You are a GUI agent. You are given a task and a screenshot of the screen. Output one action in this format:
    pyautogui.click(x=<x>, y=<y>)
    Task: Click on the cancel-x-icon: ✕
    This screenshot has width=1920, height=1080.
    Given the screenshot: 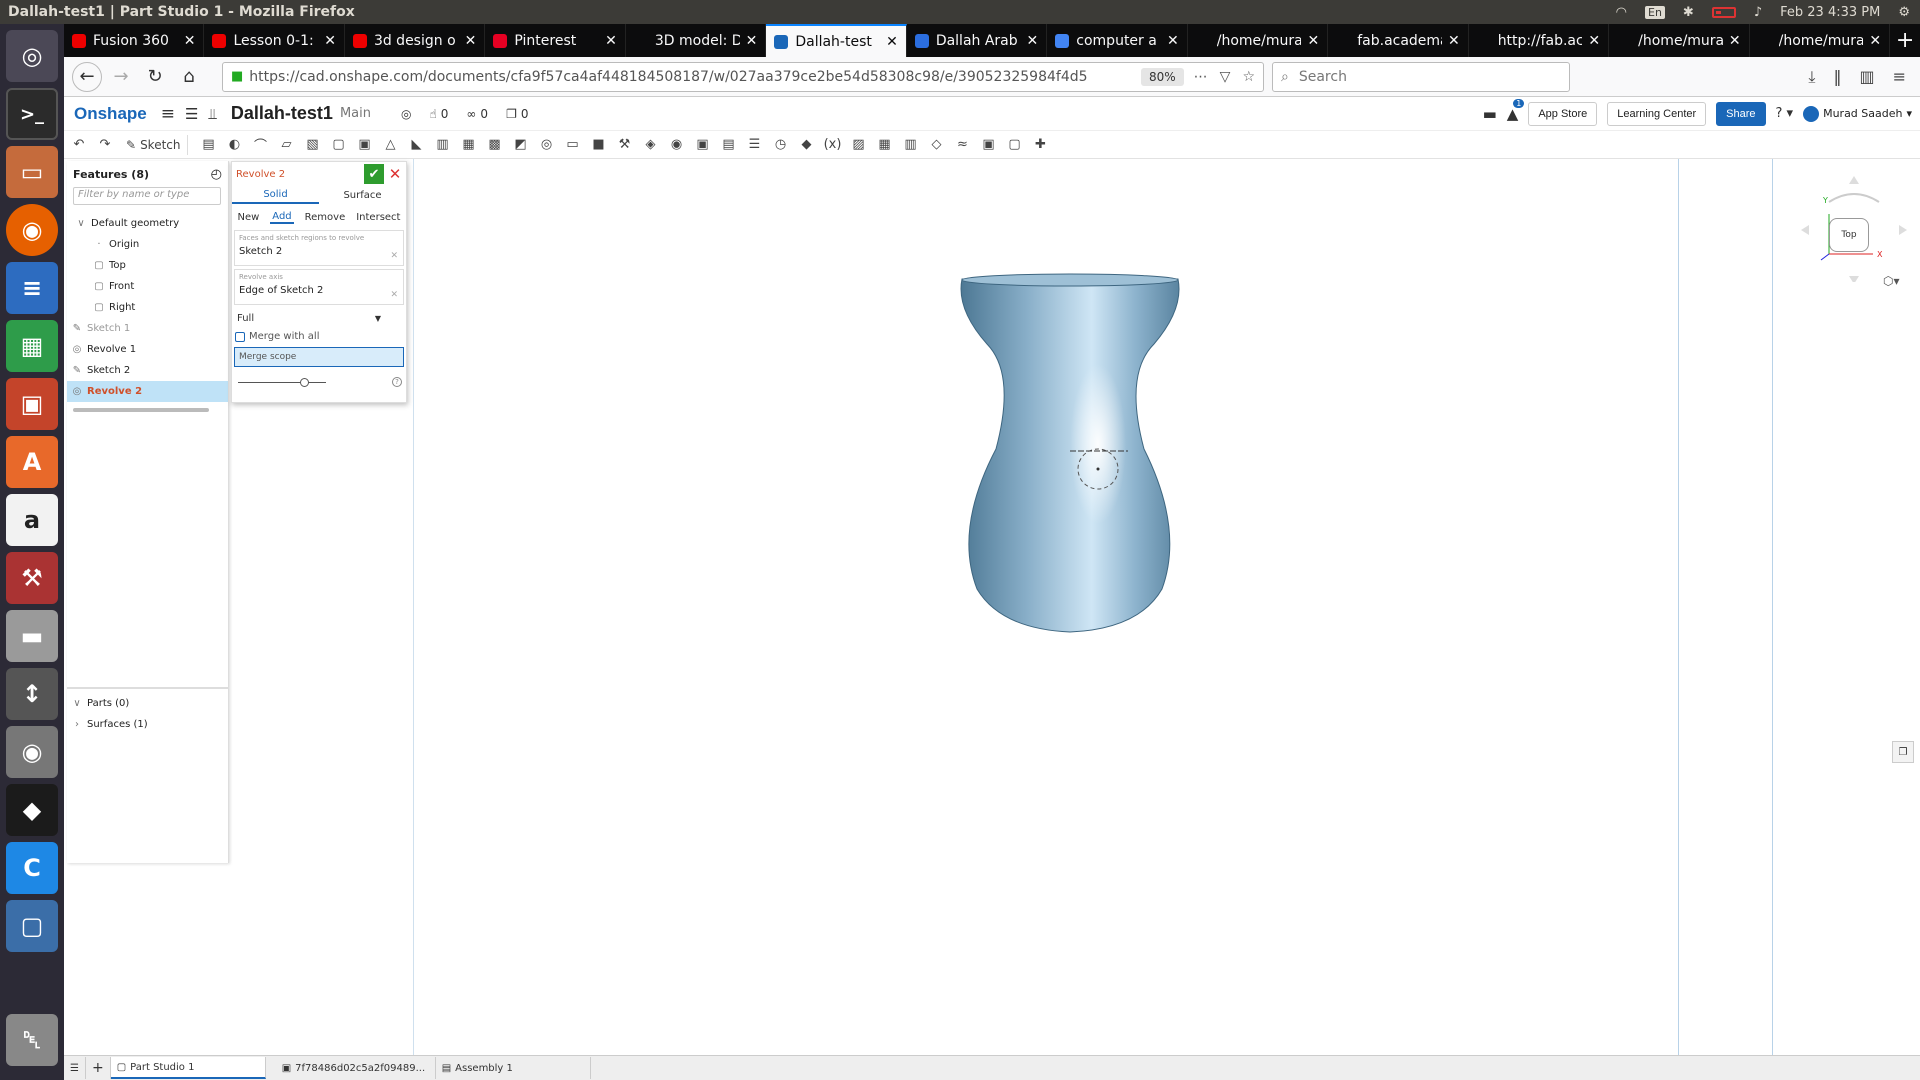 What is the action you would take?
    pyautogui.click(x=395, y=174)
    